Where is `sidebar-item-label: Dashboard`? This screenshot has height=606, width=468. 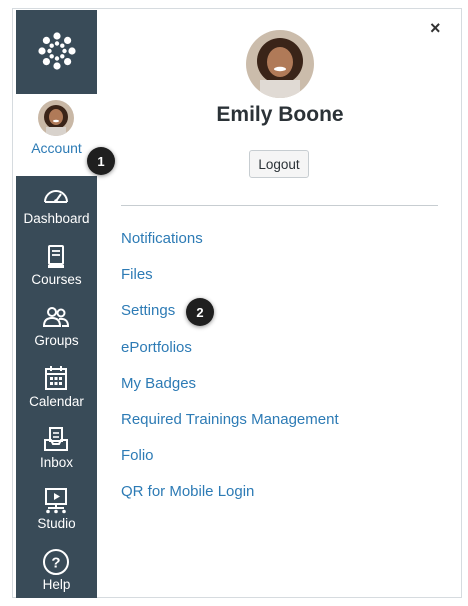 sidebar-item-label: Dashboard is located at coordinates (56, 218).